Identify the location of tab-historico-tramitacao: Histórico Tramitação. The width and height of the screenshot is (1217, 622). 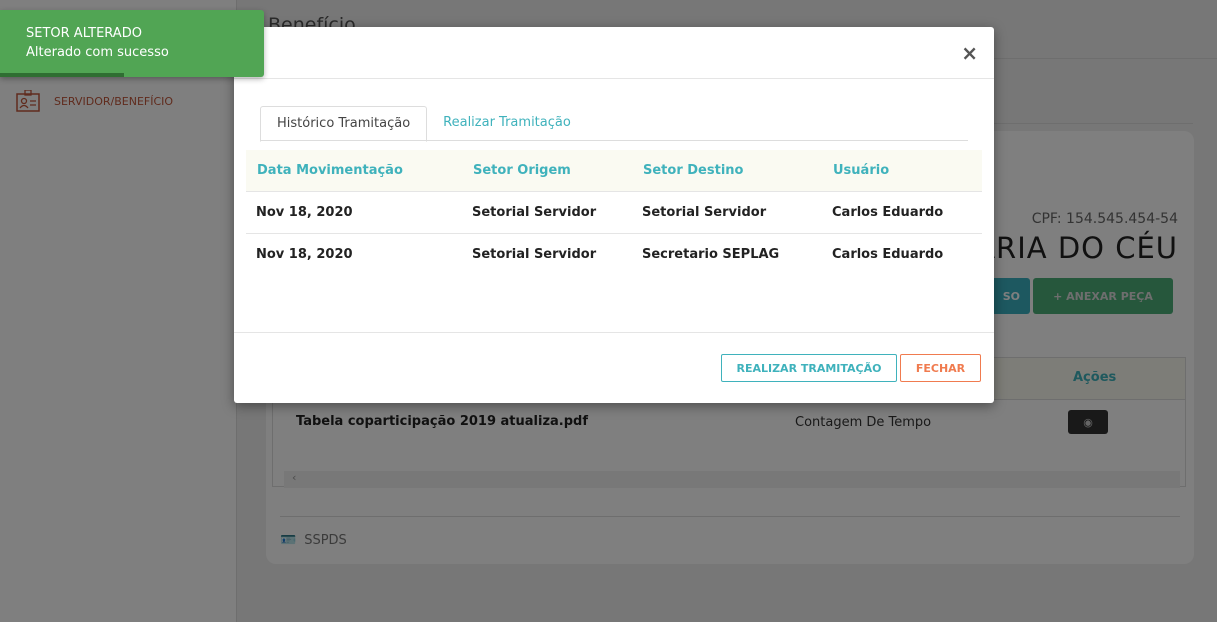
(344, 124).